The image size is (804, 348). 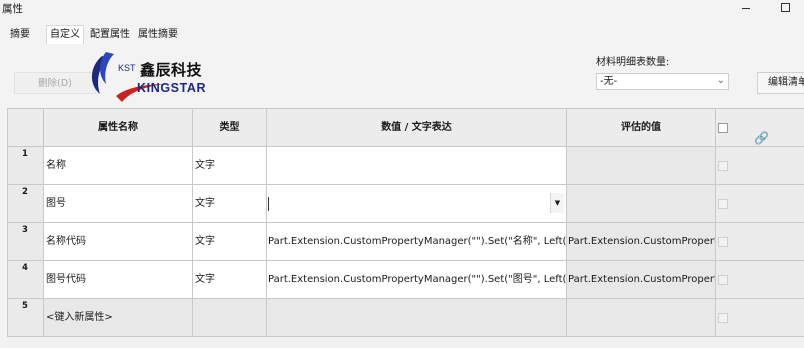 I want to click on minimize-icon, so click(x=746, y=8).